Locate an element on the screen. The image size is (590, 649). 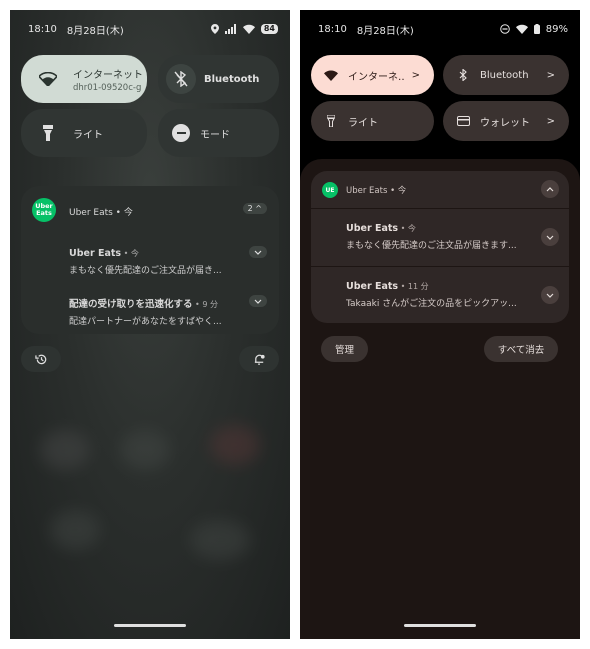
notification-history-button is located at coordinates (41, 359).